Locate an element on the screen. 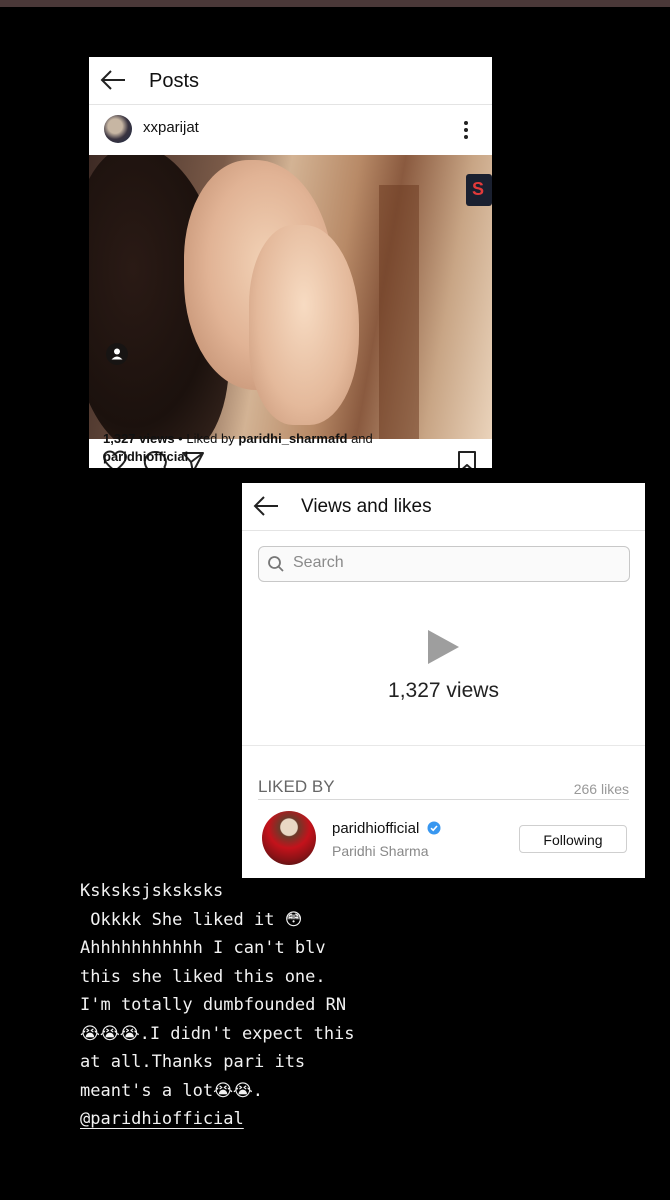  posts-header: Posts is located at coordinates (290, 81).